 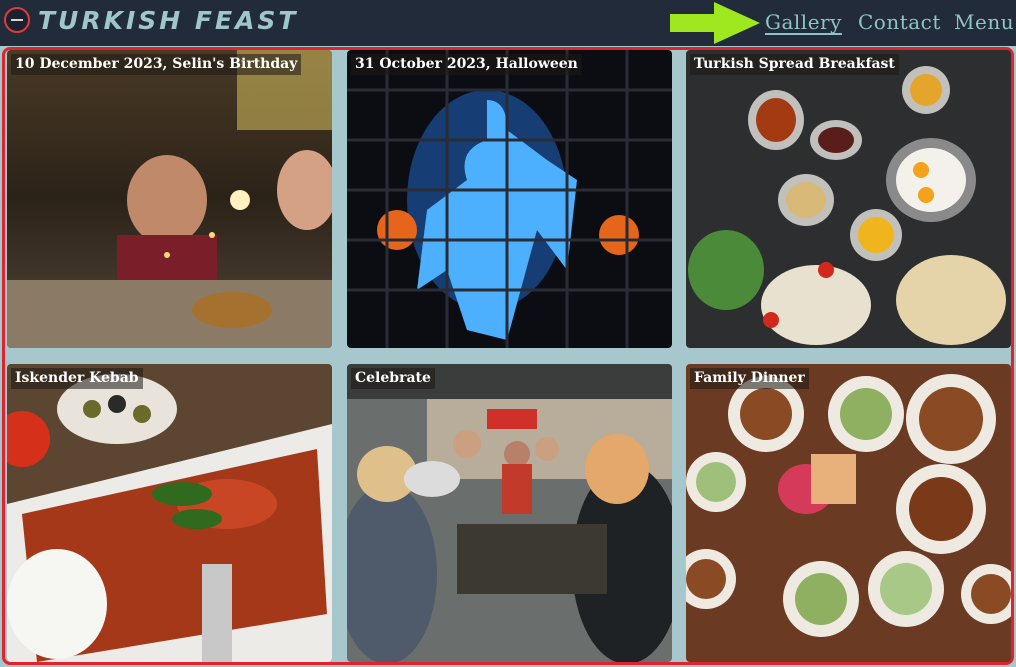 I want to click on gallery-item-halloween: 31 October 2023, Halloween, so click(x=509, y=199).